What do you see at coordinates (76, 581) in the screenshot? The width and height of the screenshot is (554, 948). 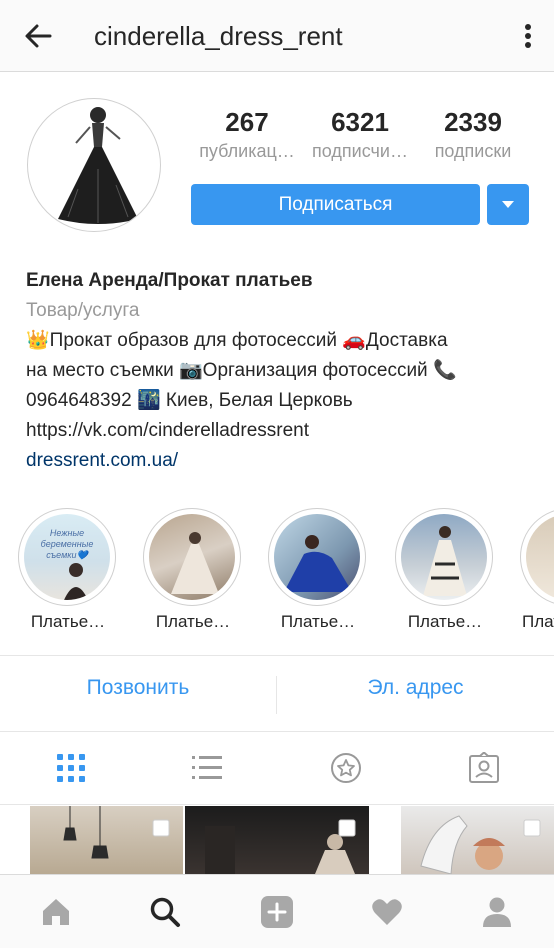 I see `silhouette-icon` at bounding box center [76, 581].